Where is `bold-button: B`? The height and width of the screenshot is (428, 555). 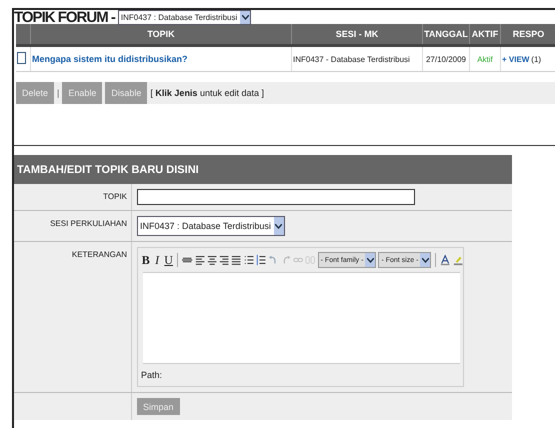
bold-button: B is located at coordinates (145, 260).